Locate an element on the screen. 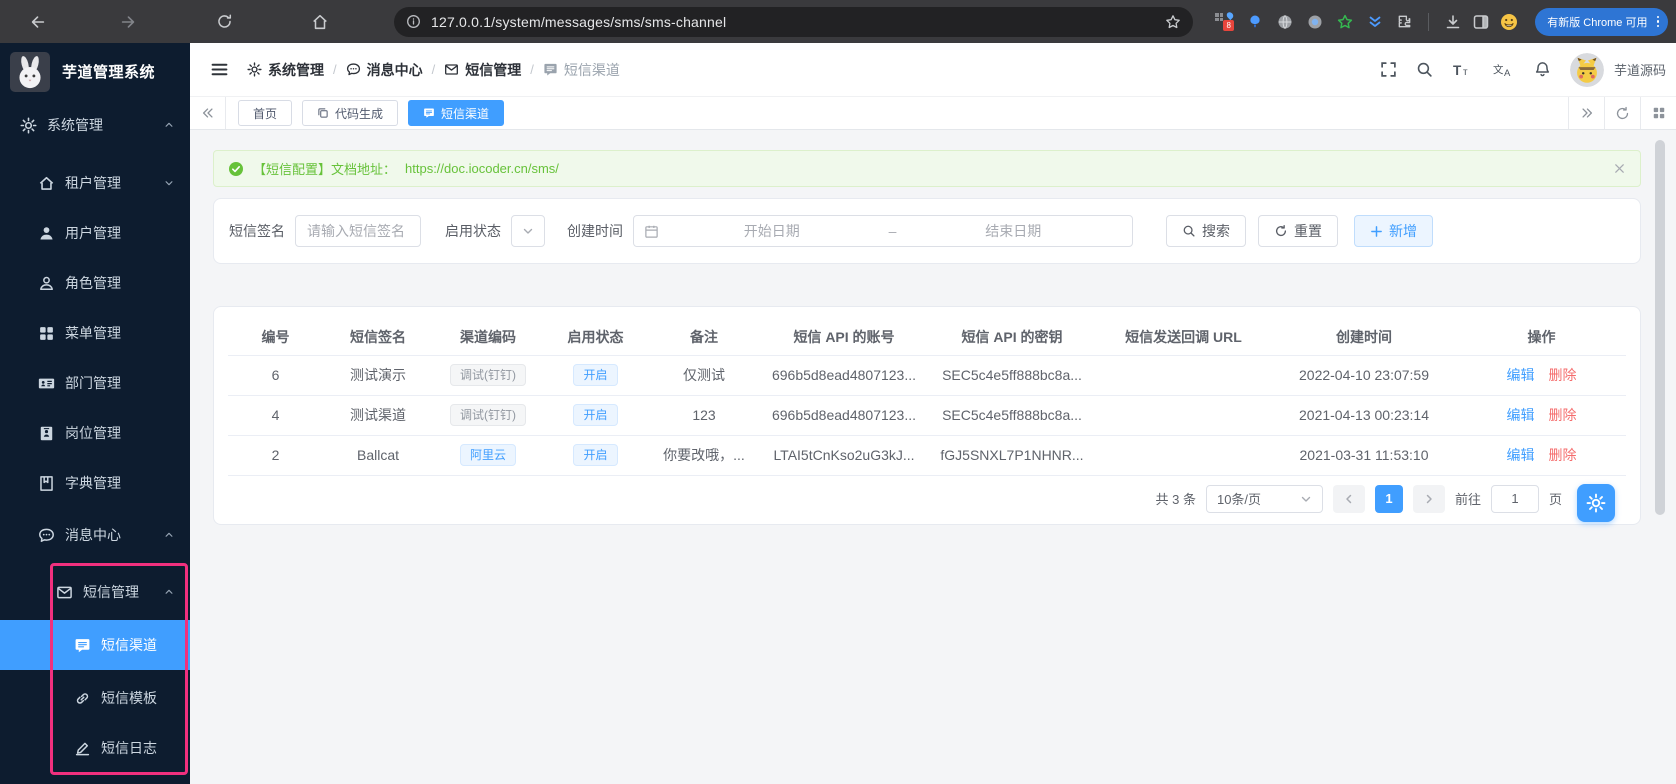 The image size is (1676, 784). browser-menu-icon is located at coordinates (1658, 21).